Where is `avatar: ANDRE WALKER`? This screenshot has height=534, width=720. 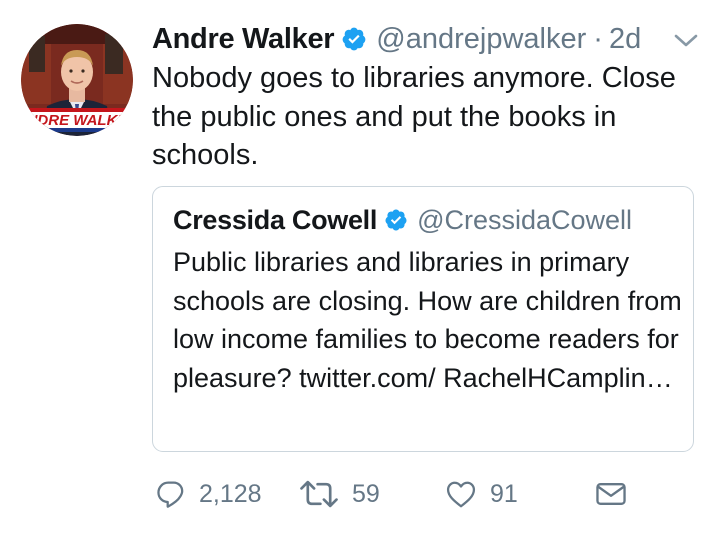 avatar: ANDRE WALKER is located at coordinates (77, 80).